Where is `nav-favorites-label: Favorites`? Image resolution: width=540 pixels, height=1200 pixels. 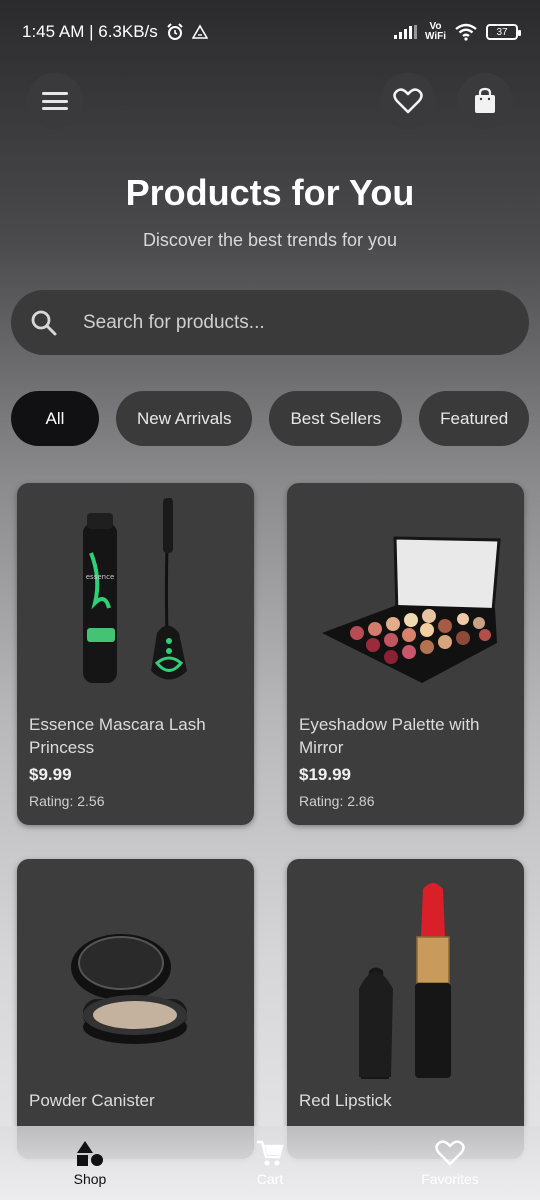
nav-favorites-label: Favorites is located at coordinates (450, 1179).